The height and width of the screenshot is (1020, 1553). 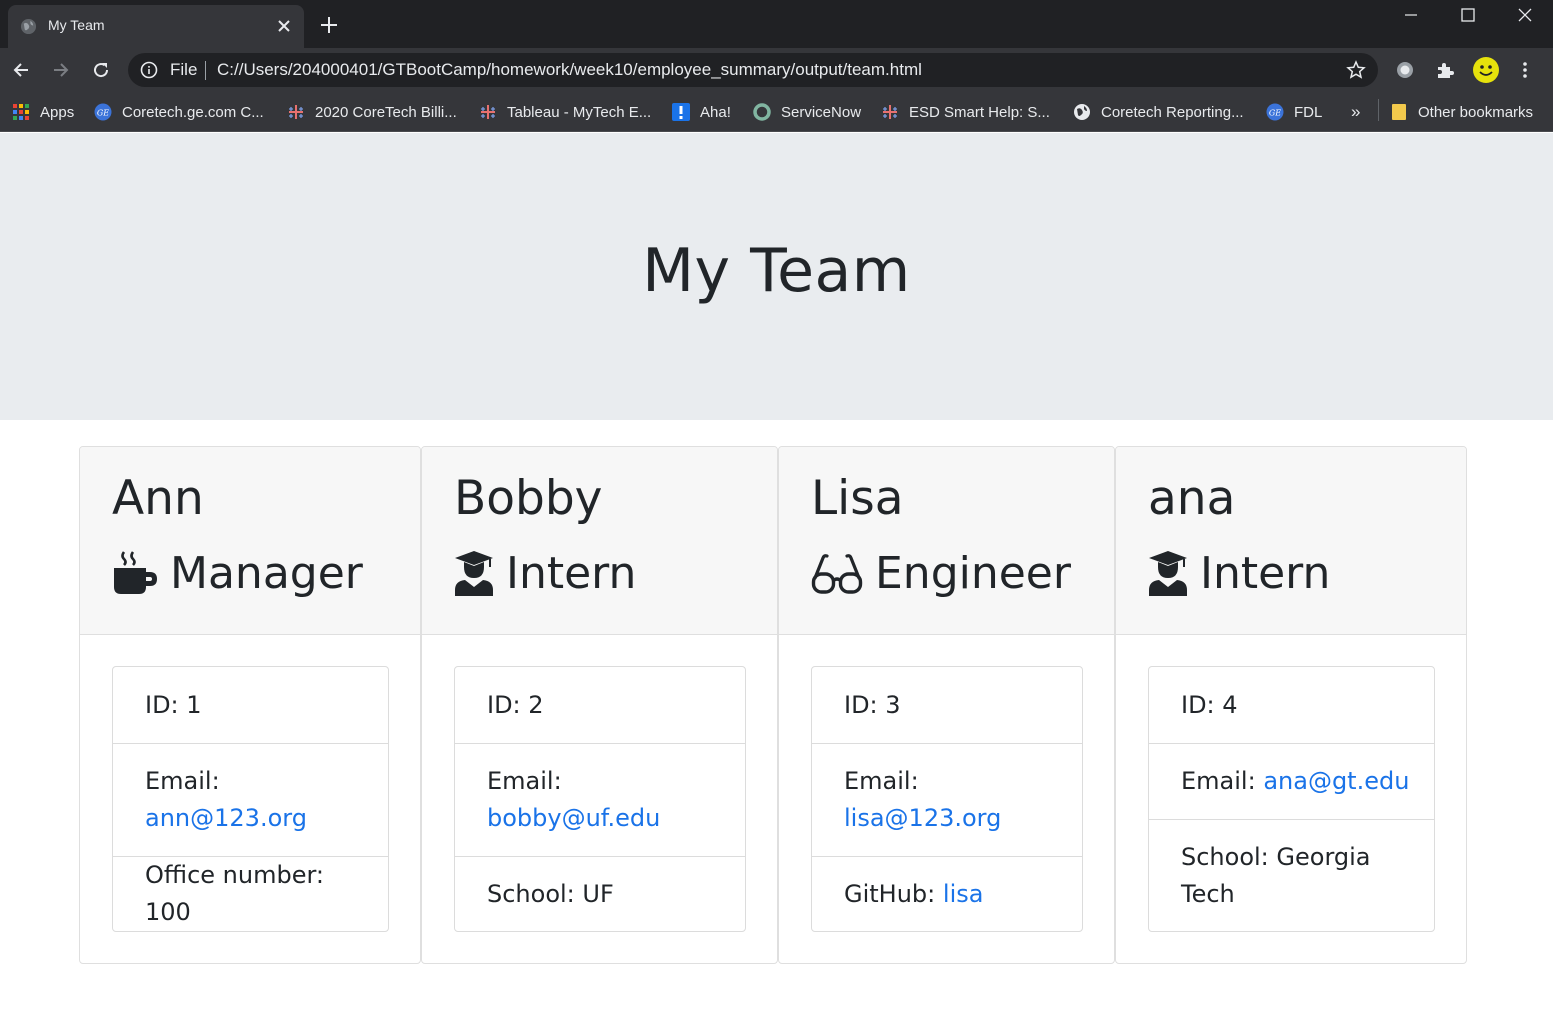 What do you see at coordinates (156, 26) in the screenshot?
I see `browser-tab: My Team` at bounding box center [156, 26].